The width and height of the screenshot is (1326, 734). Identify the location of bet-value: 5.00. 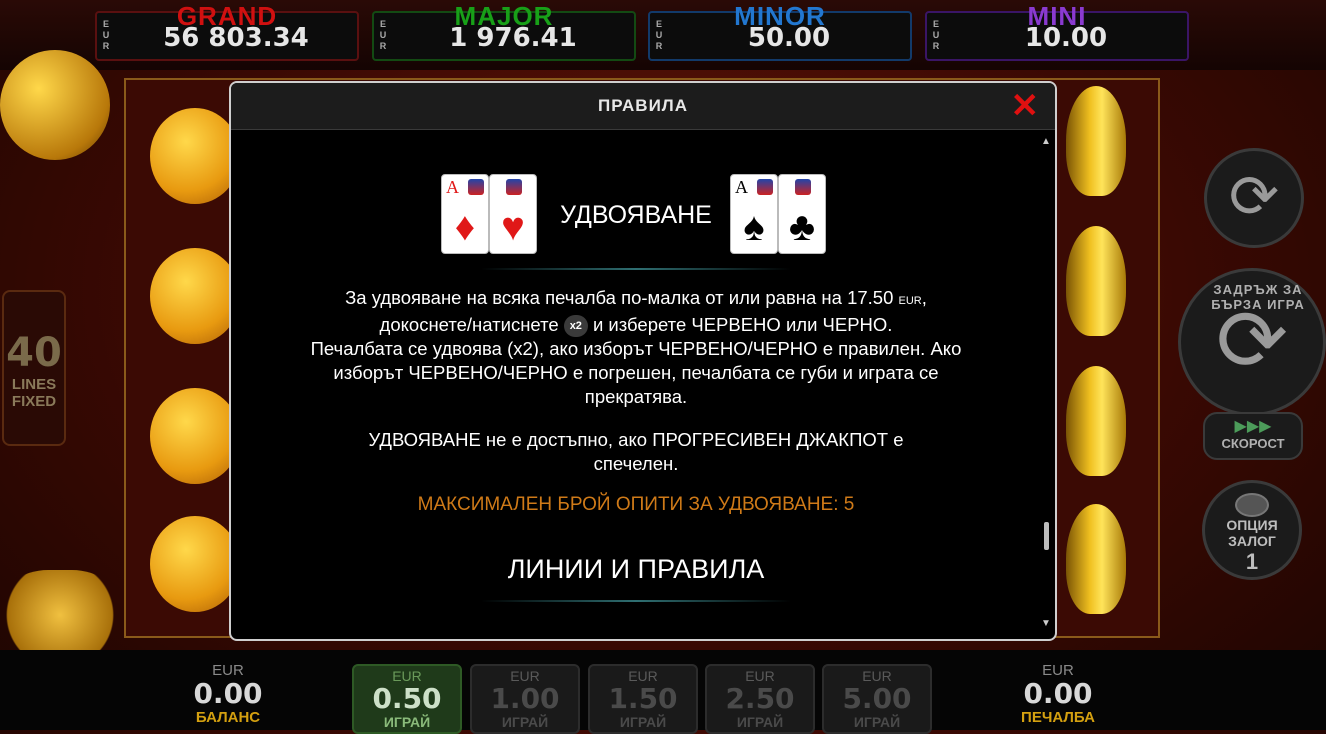
(877, 698).